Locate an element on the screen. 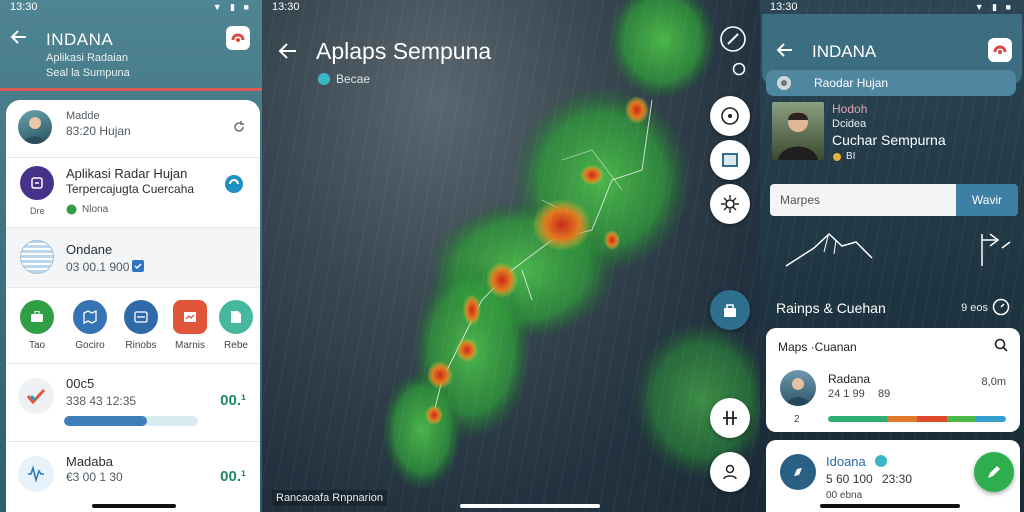 This screenshot has height=512, width=1024. grid-button is located at coordinates (730, 418).